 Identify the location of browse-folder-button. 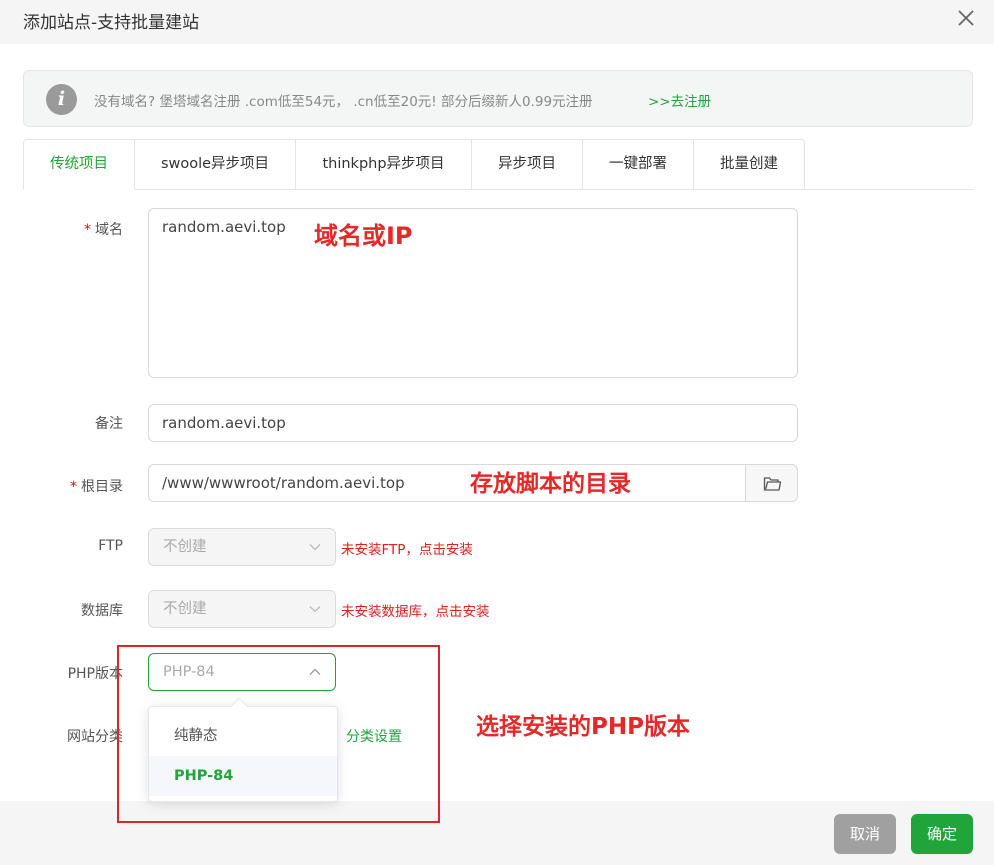
(771, 483).